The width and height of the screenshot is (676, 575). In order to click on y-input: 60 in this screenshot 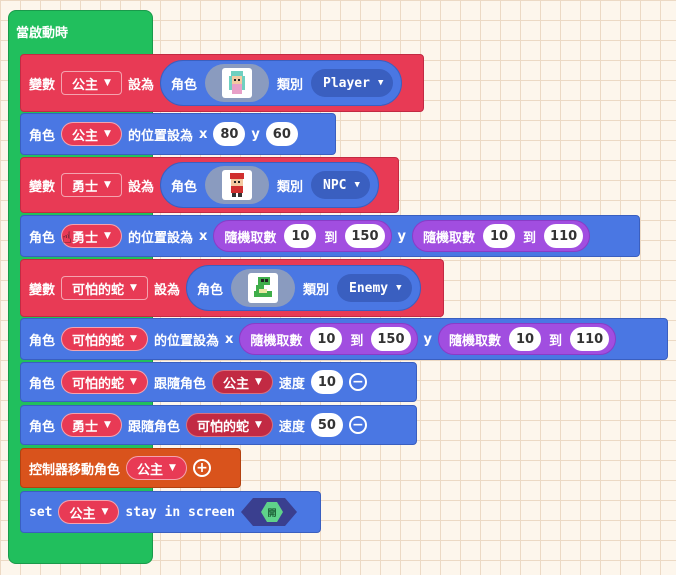, I will do `click(281, 134)`.